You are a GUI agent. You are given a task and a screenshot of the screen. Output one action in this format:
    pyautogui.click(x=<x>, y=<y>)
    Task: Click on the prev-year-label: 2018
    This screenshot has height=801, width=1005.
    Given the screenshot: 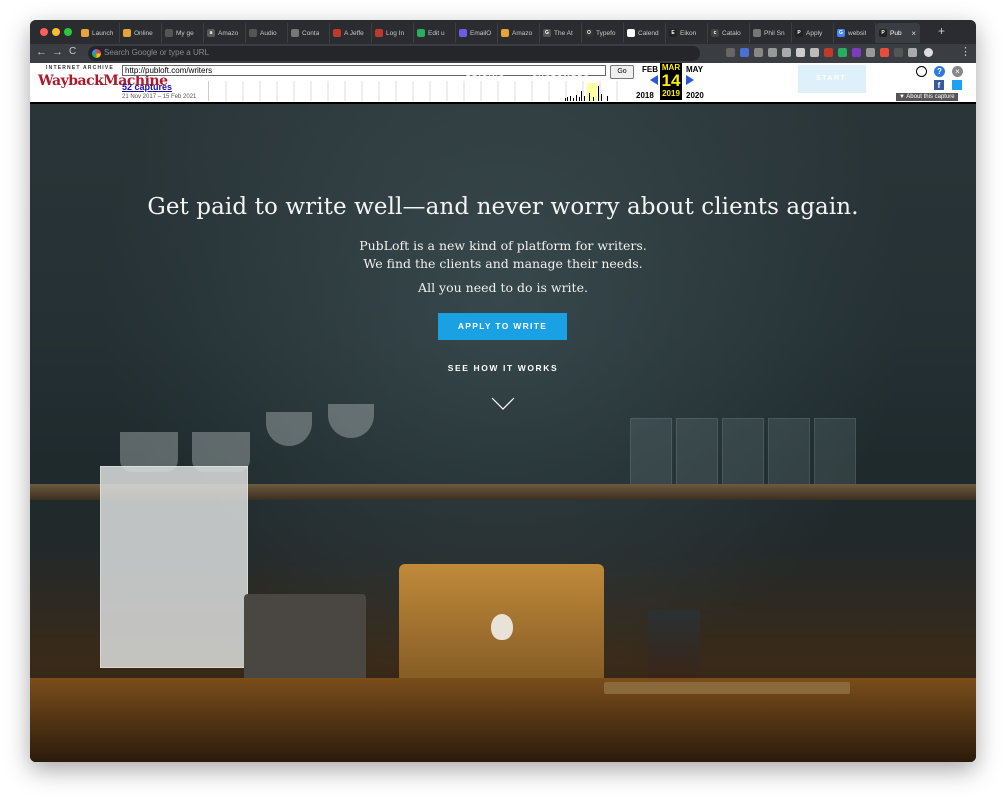 What is the action you would take?
    pyautogui.click(x=645, y=95)
    